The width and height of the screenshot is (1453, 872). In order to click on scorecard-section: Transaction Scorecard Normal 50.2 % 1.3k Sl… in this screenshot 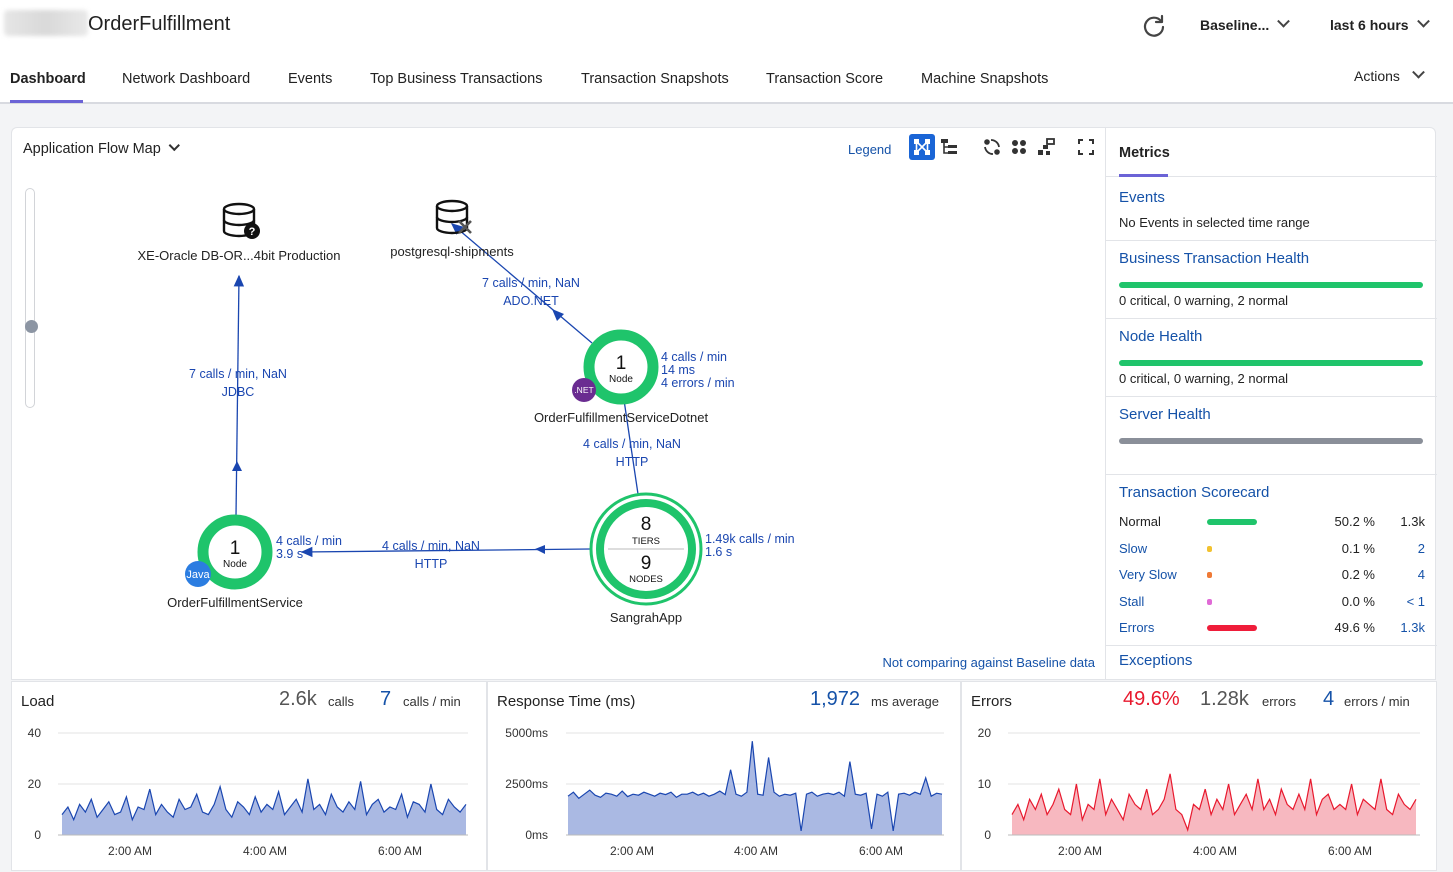, I will do `click(1271, 560)`.